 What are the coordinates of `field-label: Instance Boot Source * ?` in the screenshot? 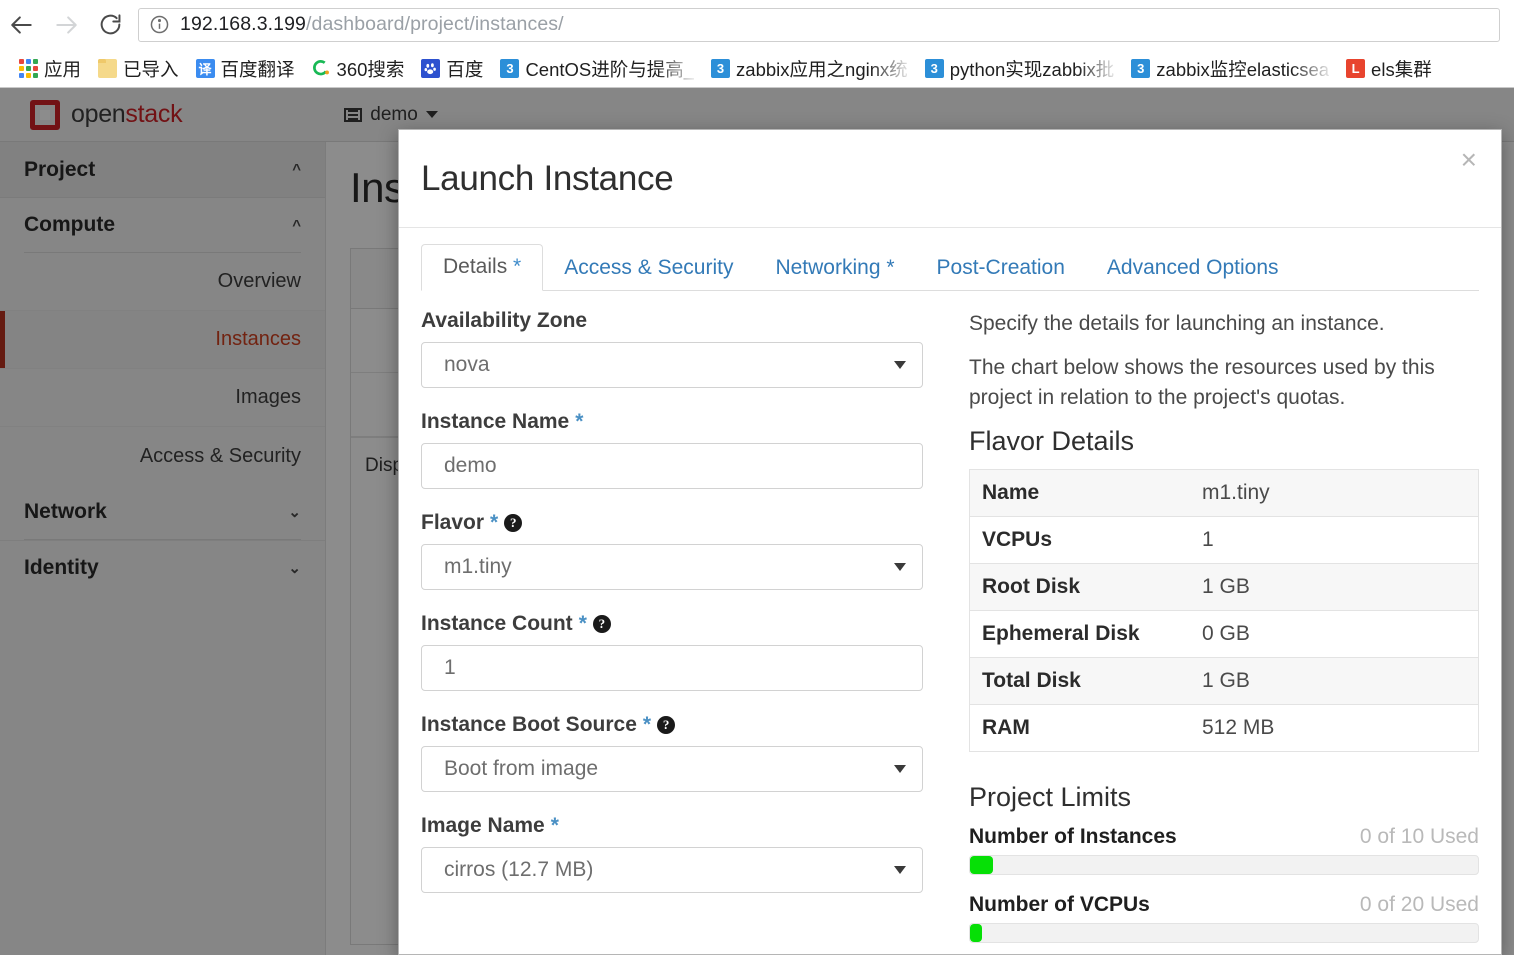 It's located at (672, 725).